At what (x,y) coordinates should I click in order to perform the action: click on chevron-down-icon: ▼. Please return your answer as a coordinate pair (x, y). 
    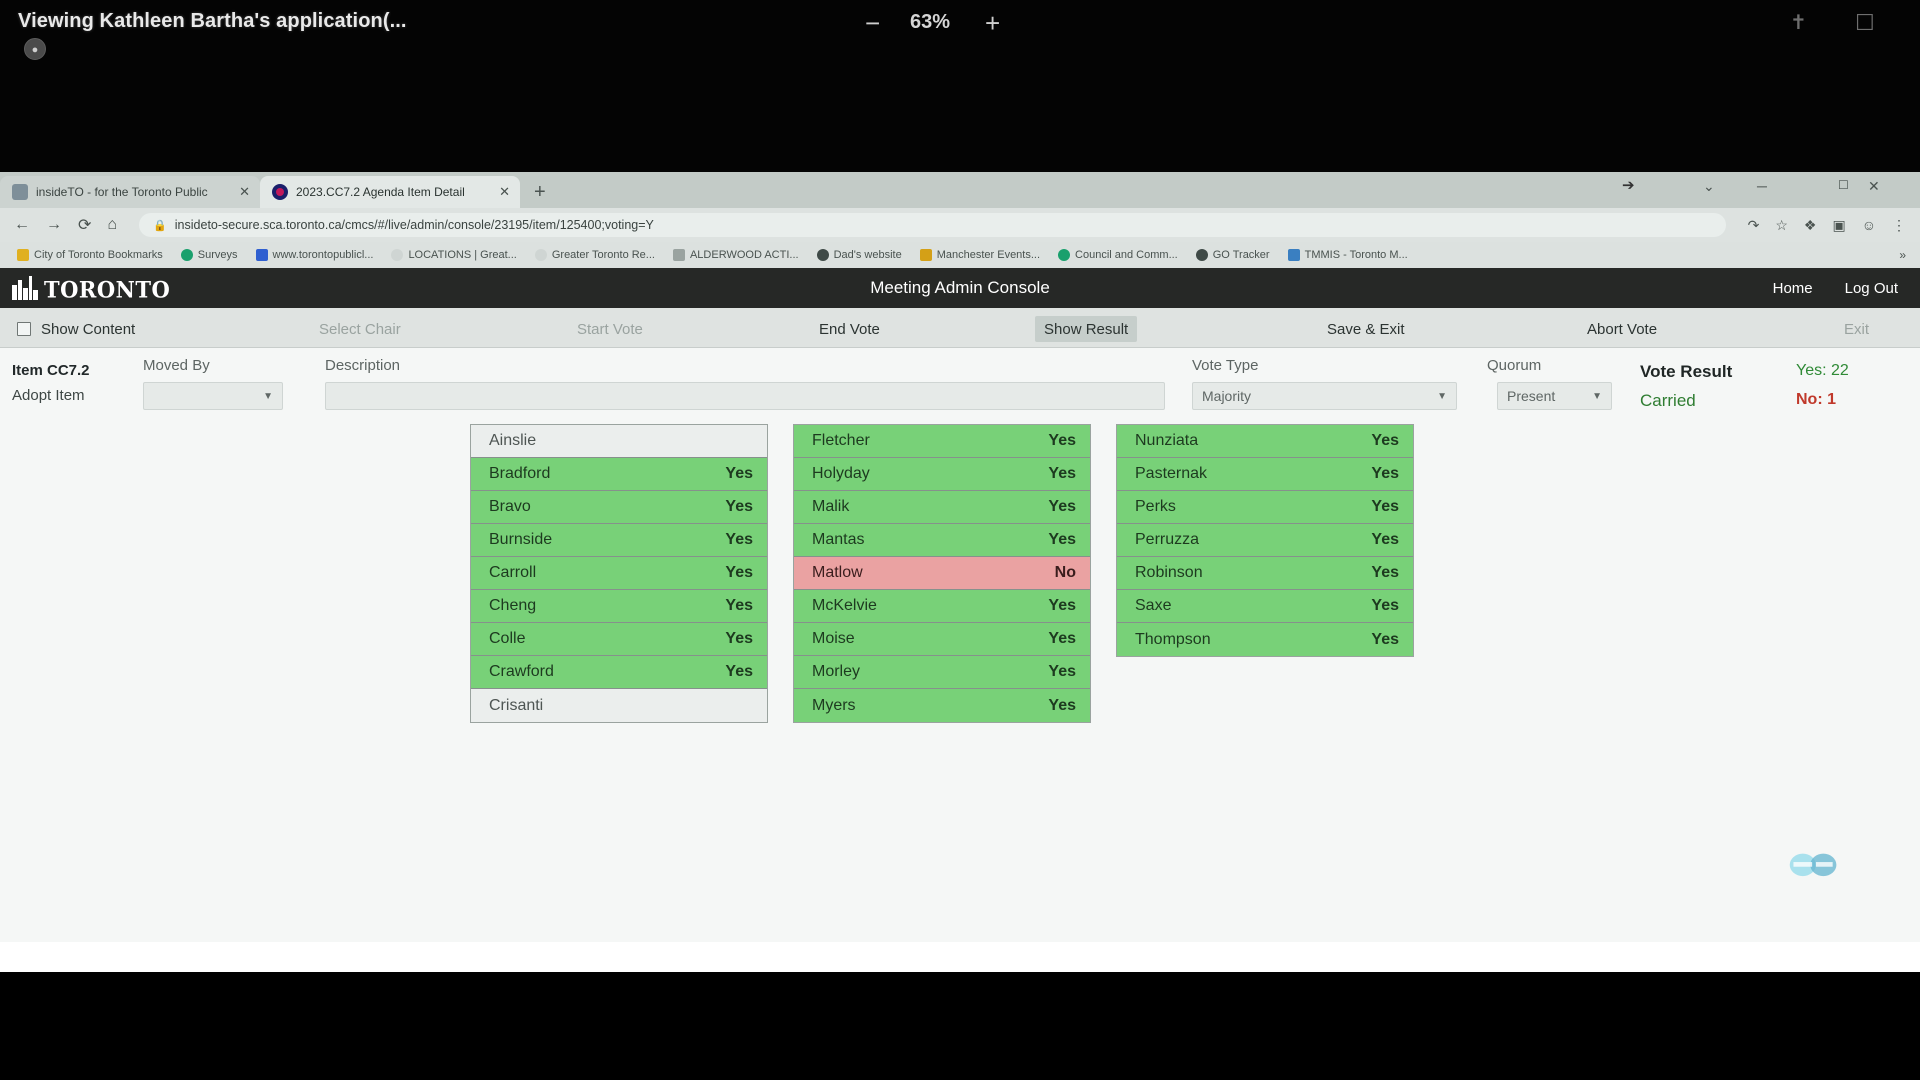
    Looking at the image, I should click on (1597, 396).